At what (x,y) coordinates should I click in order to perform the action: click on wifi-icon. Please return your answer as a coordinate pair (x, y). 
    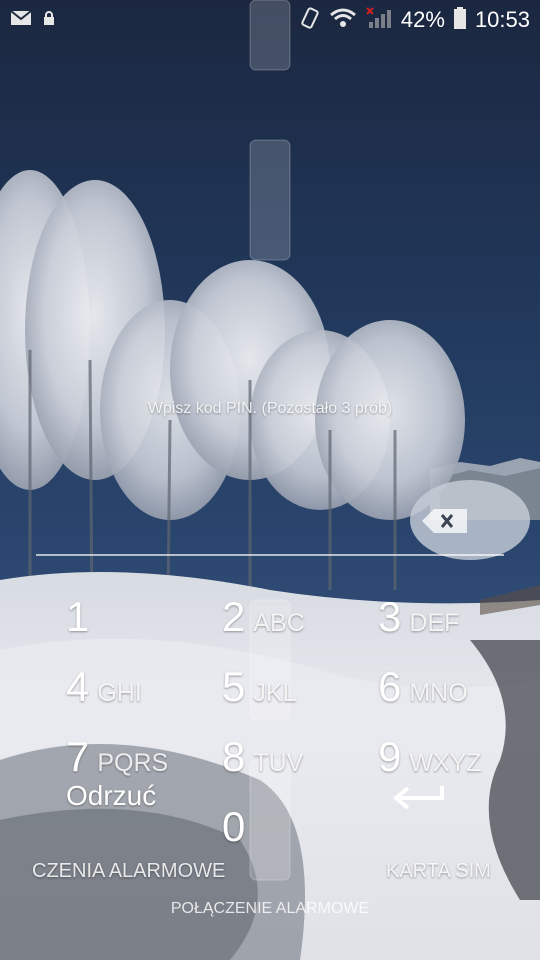
    Looking at the image, I should click on (343, 20).